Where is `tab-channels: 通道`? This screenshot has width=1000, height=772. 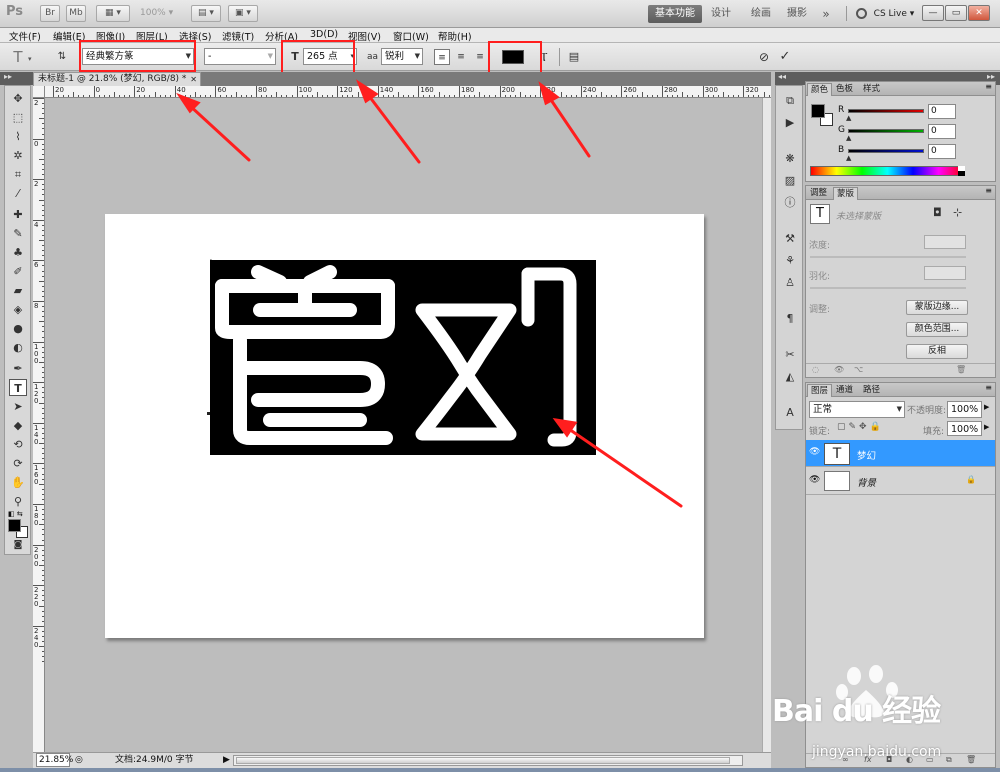 tab-channels: 通道 is located at coordinates (844, 390).